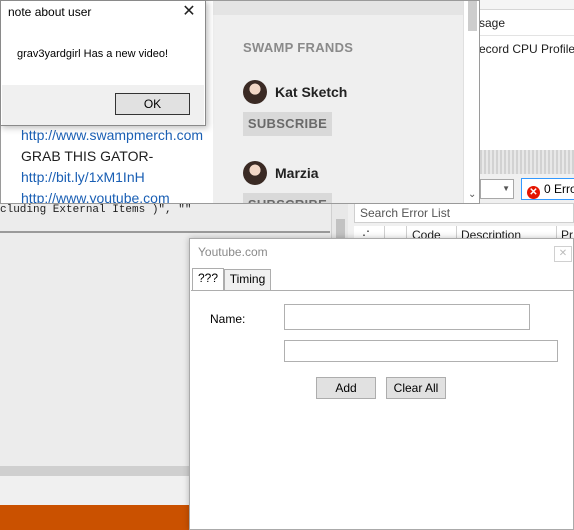 The height and width of the screenshot is (530, 574). I want to click on name-label: Name:, so click(228, 319).